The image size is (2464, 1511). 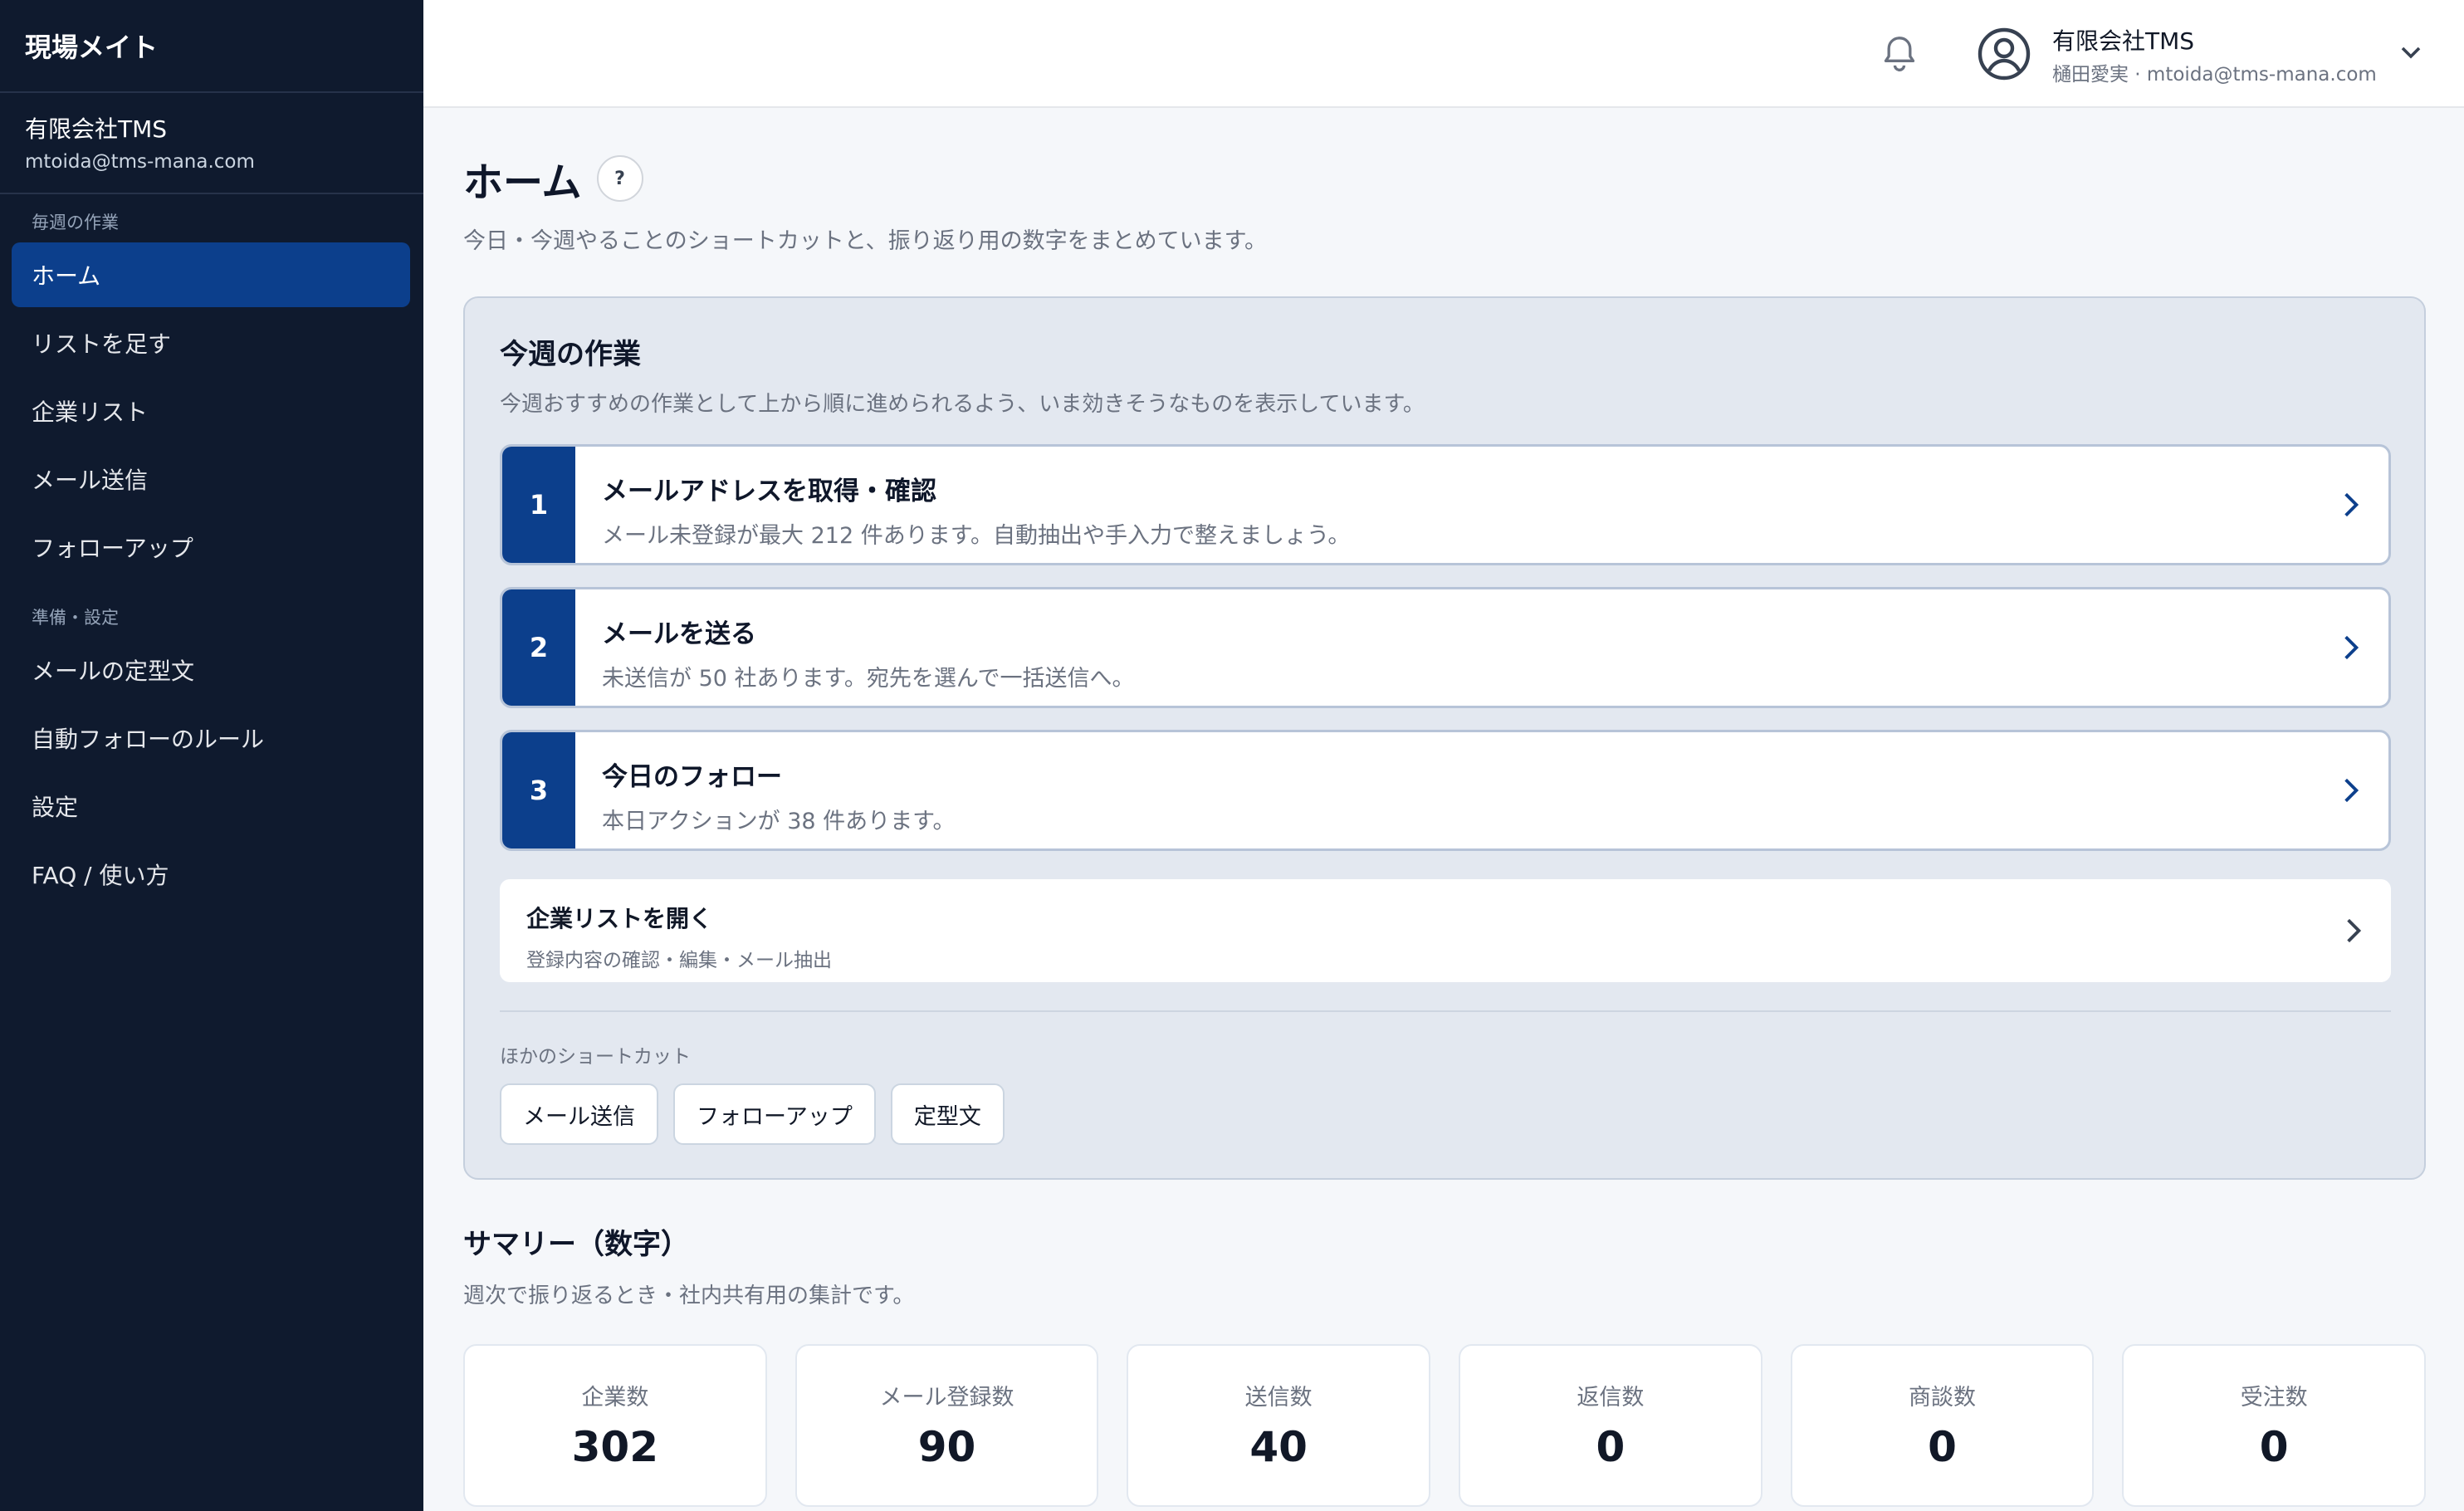 I want to click on page-subtitle: 今日・今週やることのショートカットと、振り返り用の数字をまとめています。, so click(x=865, y=241).